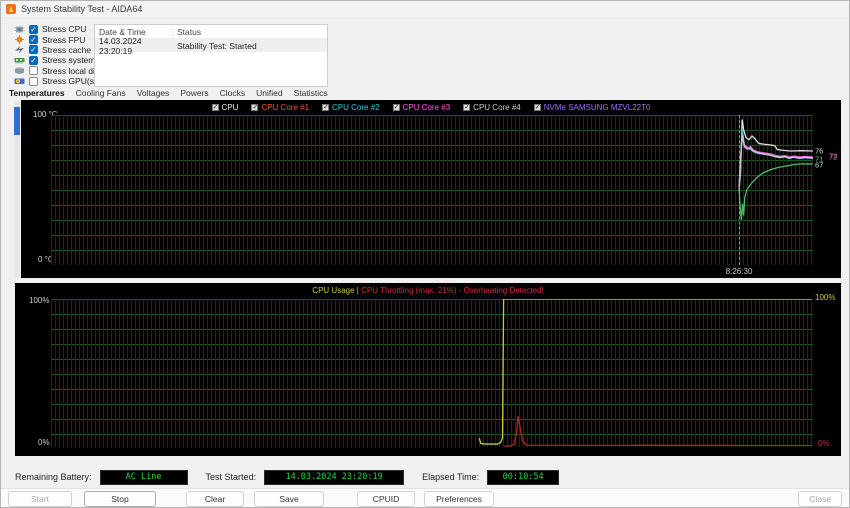 This screenshot has height=508, width=850. I want to click on titlebar: System Stability Test - AIDA64, so click(425, 9).